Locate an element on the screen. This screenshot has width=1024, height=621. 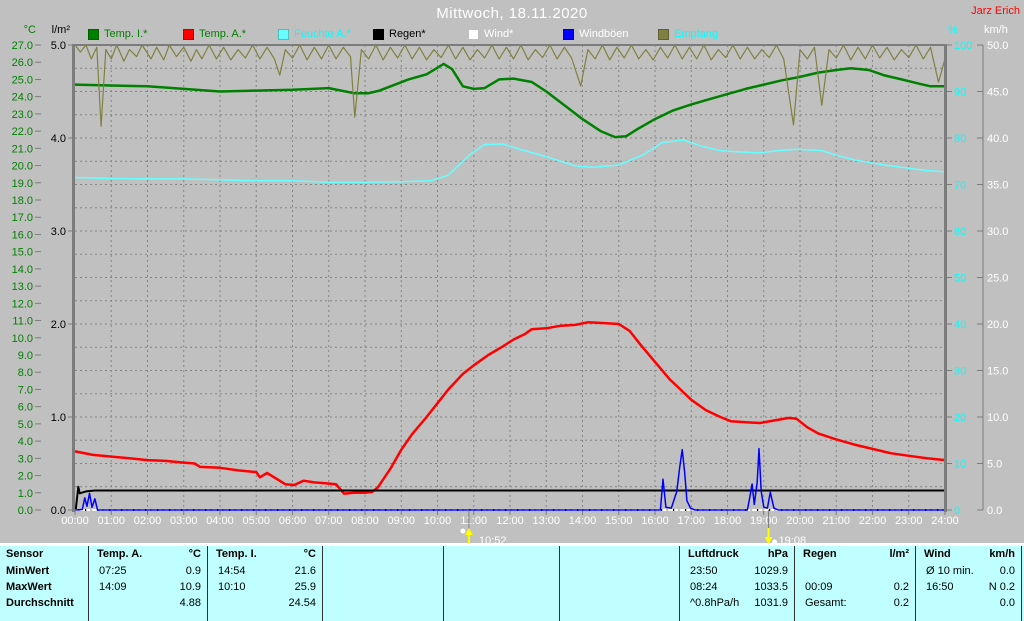
stats-header-row: Luftdruck hPa is located at coordinates (737, 554).